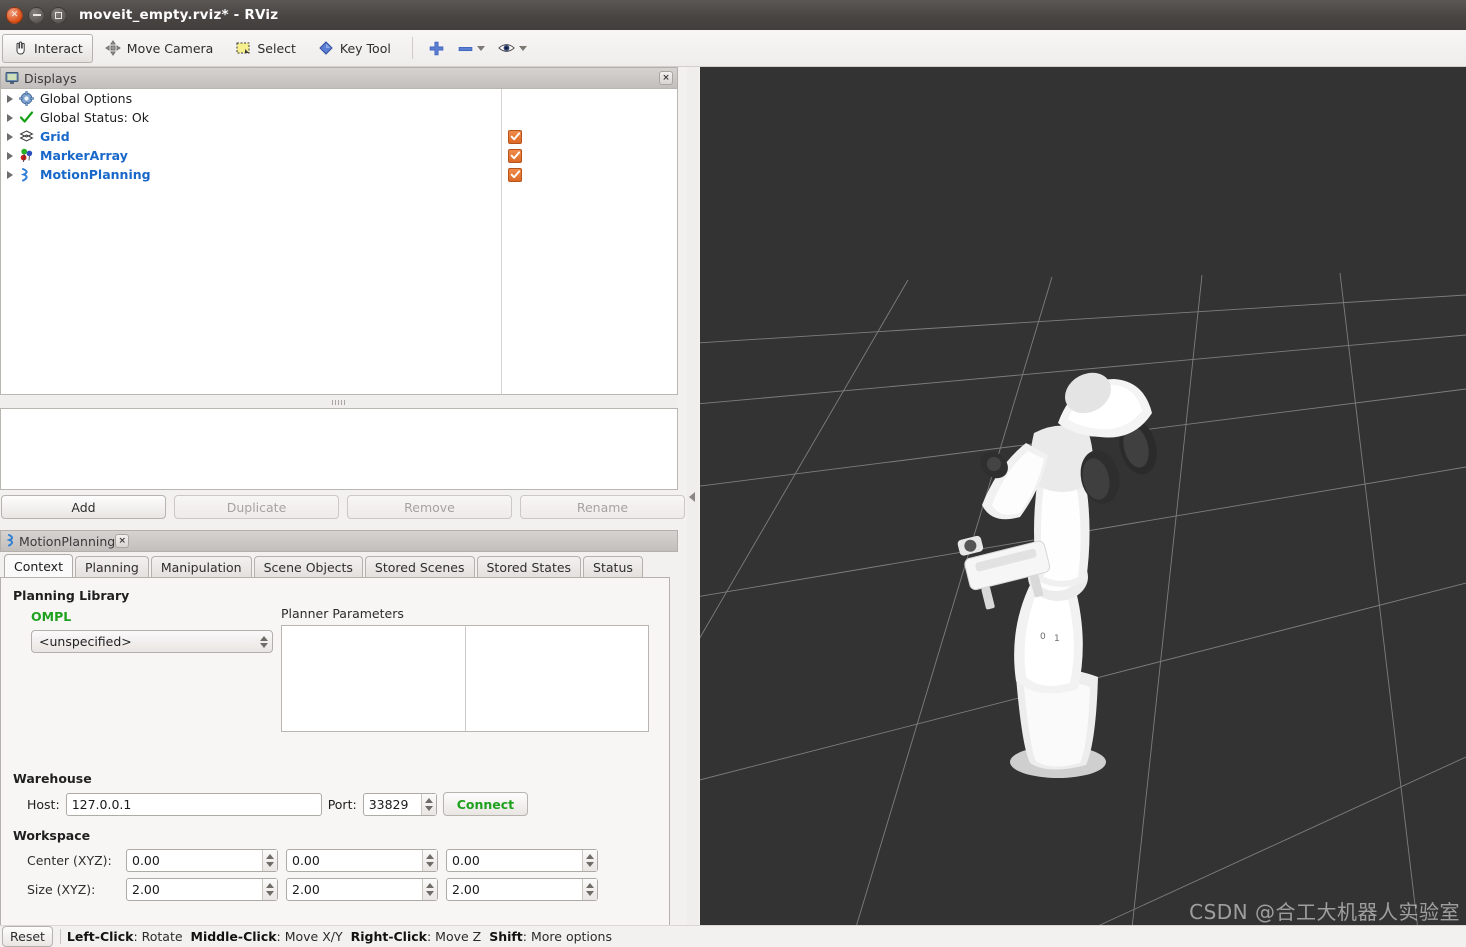 Image resolution: width=1466 pixels, height=947 pixels. Describe the element at coordinates (55, 136) in the screenshot. I see `tree-item-label: Grid` at that location.